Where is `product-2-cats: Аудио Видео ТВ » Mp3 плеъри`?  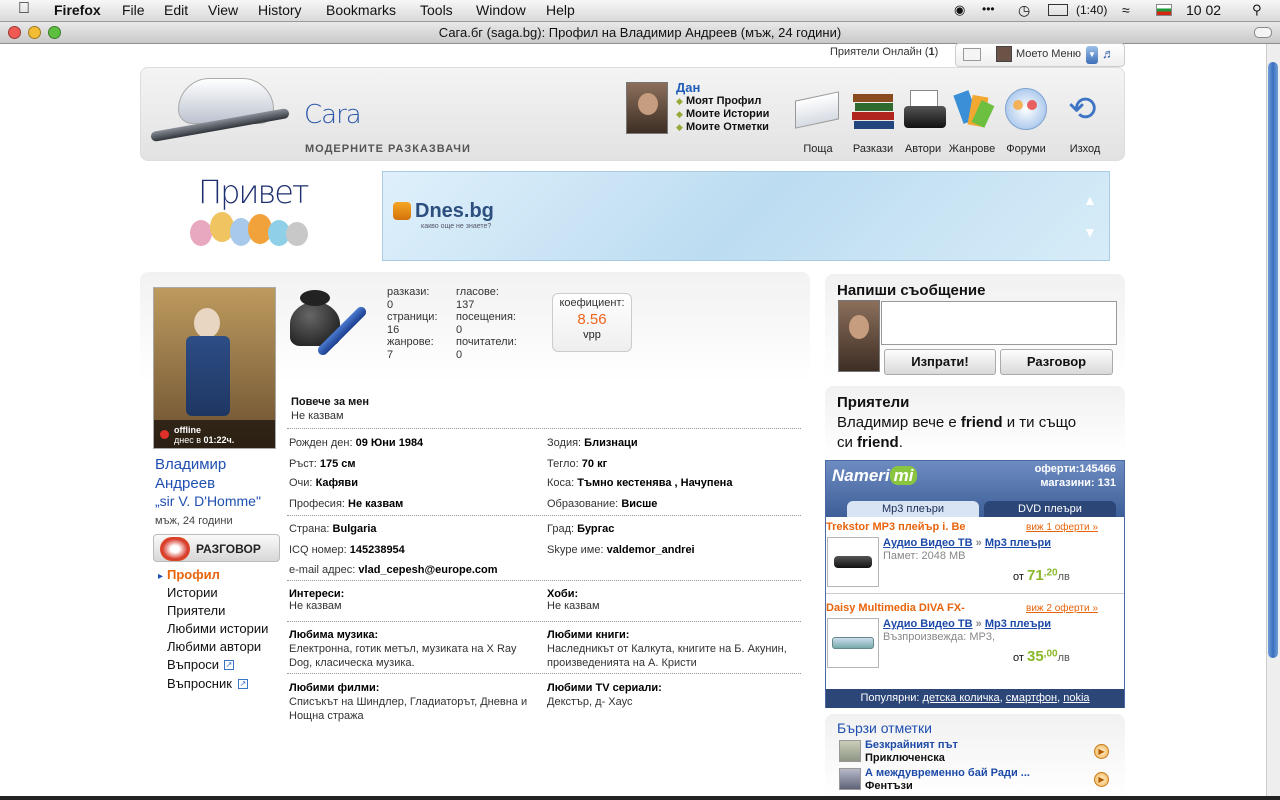 product-2-cats: Аудио Видео ТВ » Mp3 плеъри is located at coordinates (967, 624).